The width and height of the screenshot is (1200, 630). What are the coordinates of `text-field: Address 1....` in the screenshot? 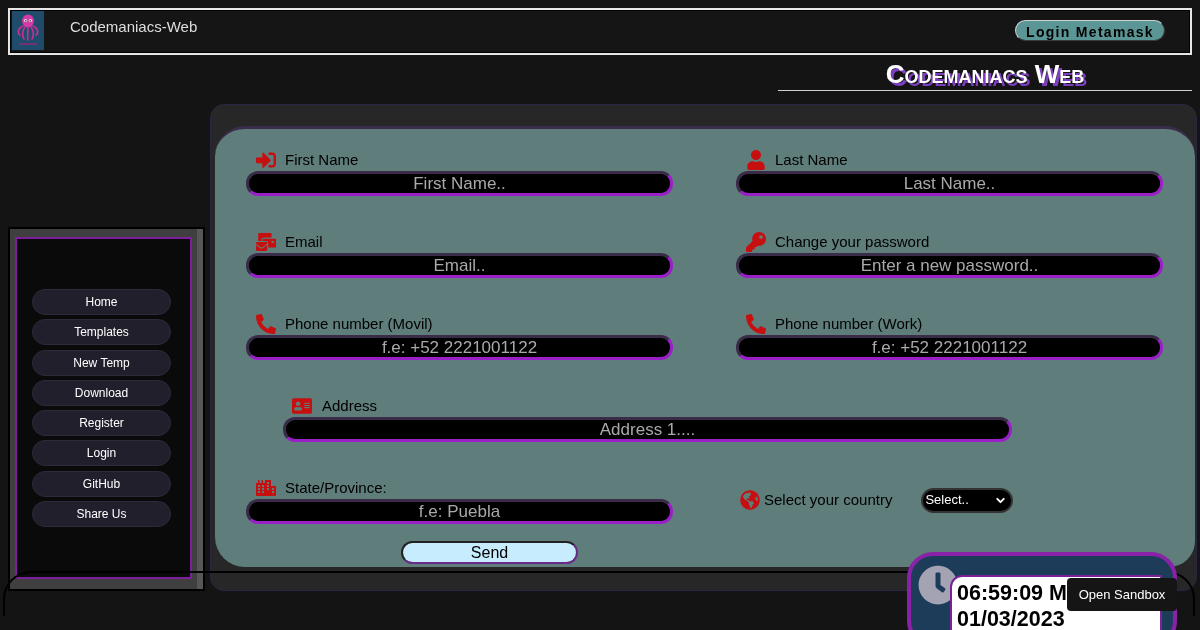 It's located at (647, 429).